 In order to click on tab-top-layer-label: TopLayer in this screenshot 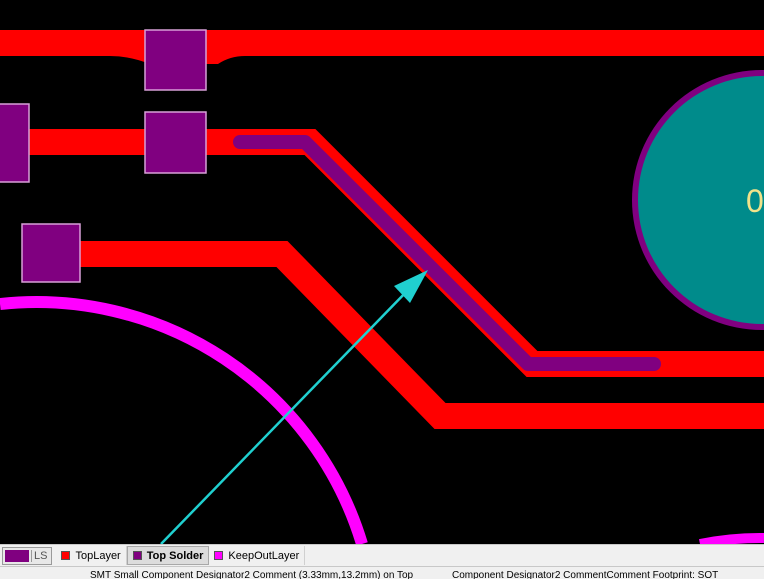, I will do `click(98, 555)`.